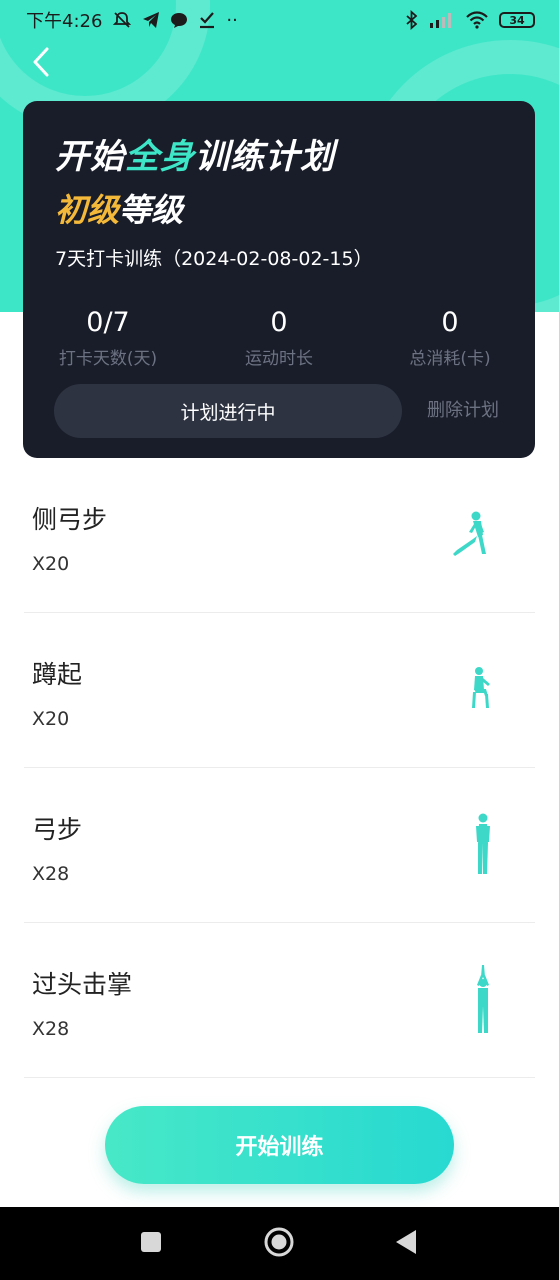 Image resolution: width=559 pixels, height=1280 pixels. I want to click on plan-title: 开始全身训练计划, so click(195, 153).